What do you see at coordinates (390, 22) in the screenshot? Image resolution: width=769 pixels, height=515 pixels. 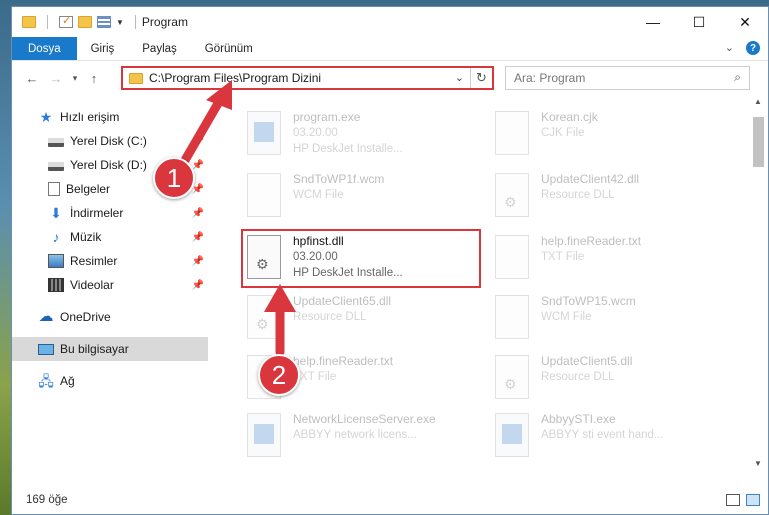 I see `title-bar: ▼ Program — ☐ ✕` at bounding box center [390, 22].